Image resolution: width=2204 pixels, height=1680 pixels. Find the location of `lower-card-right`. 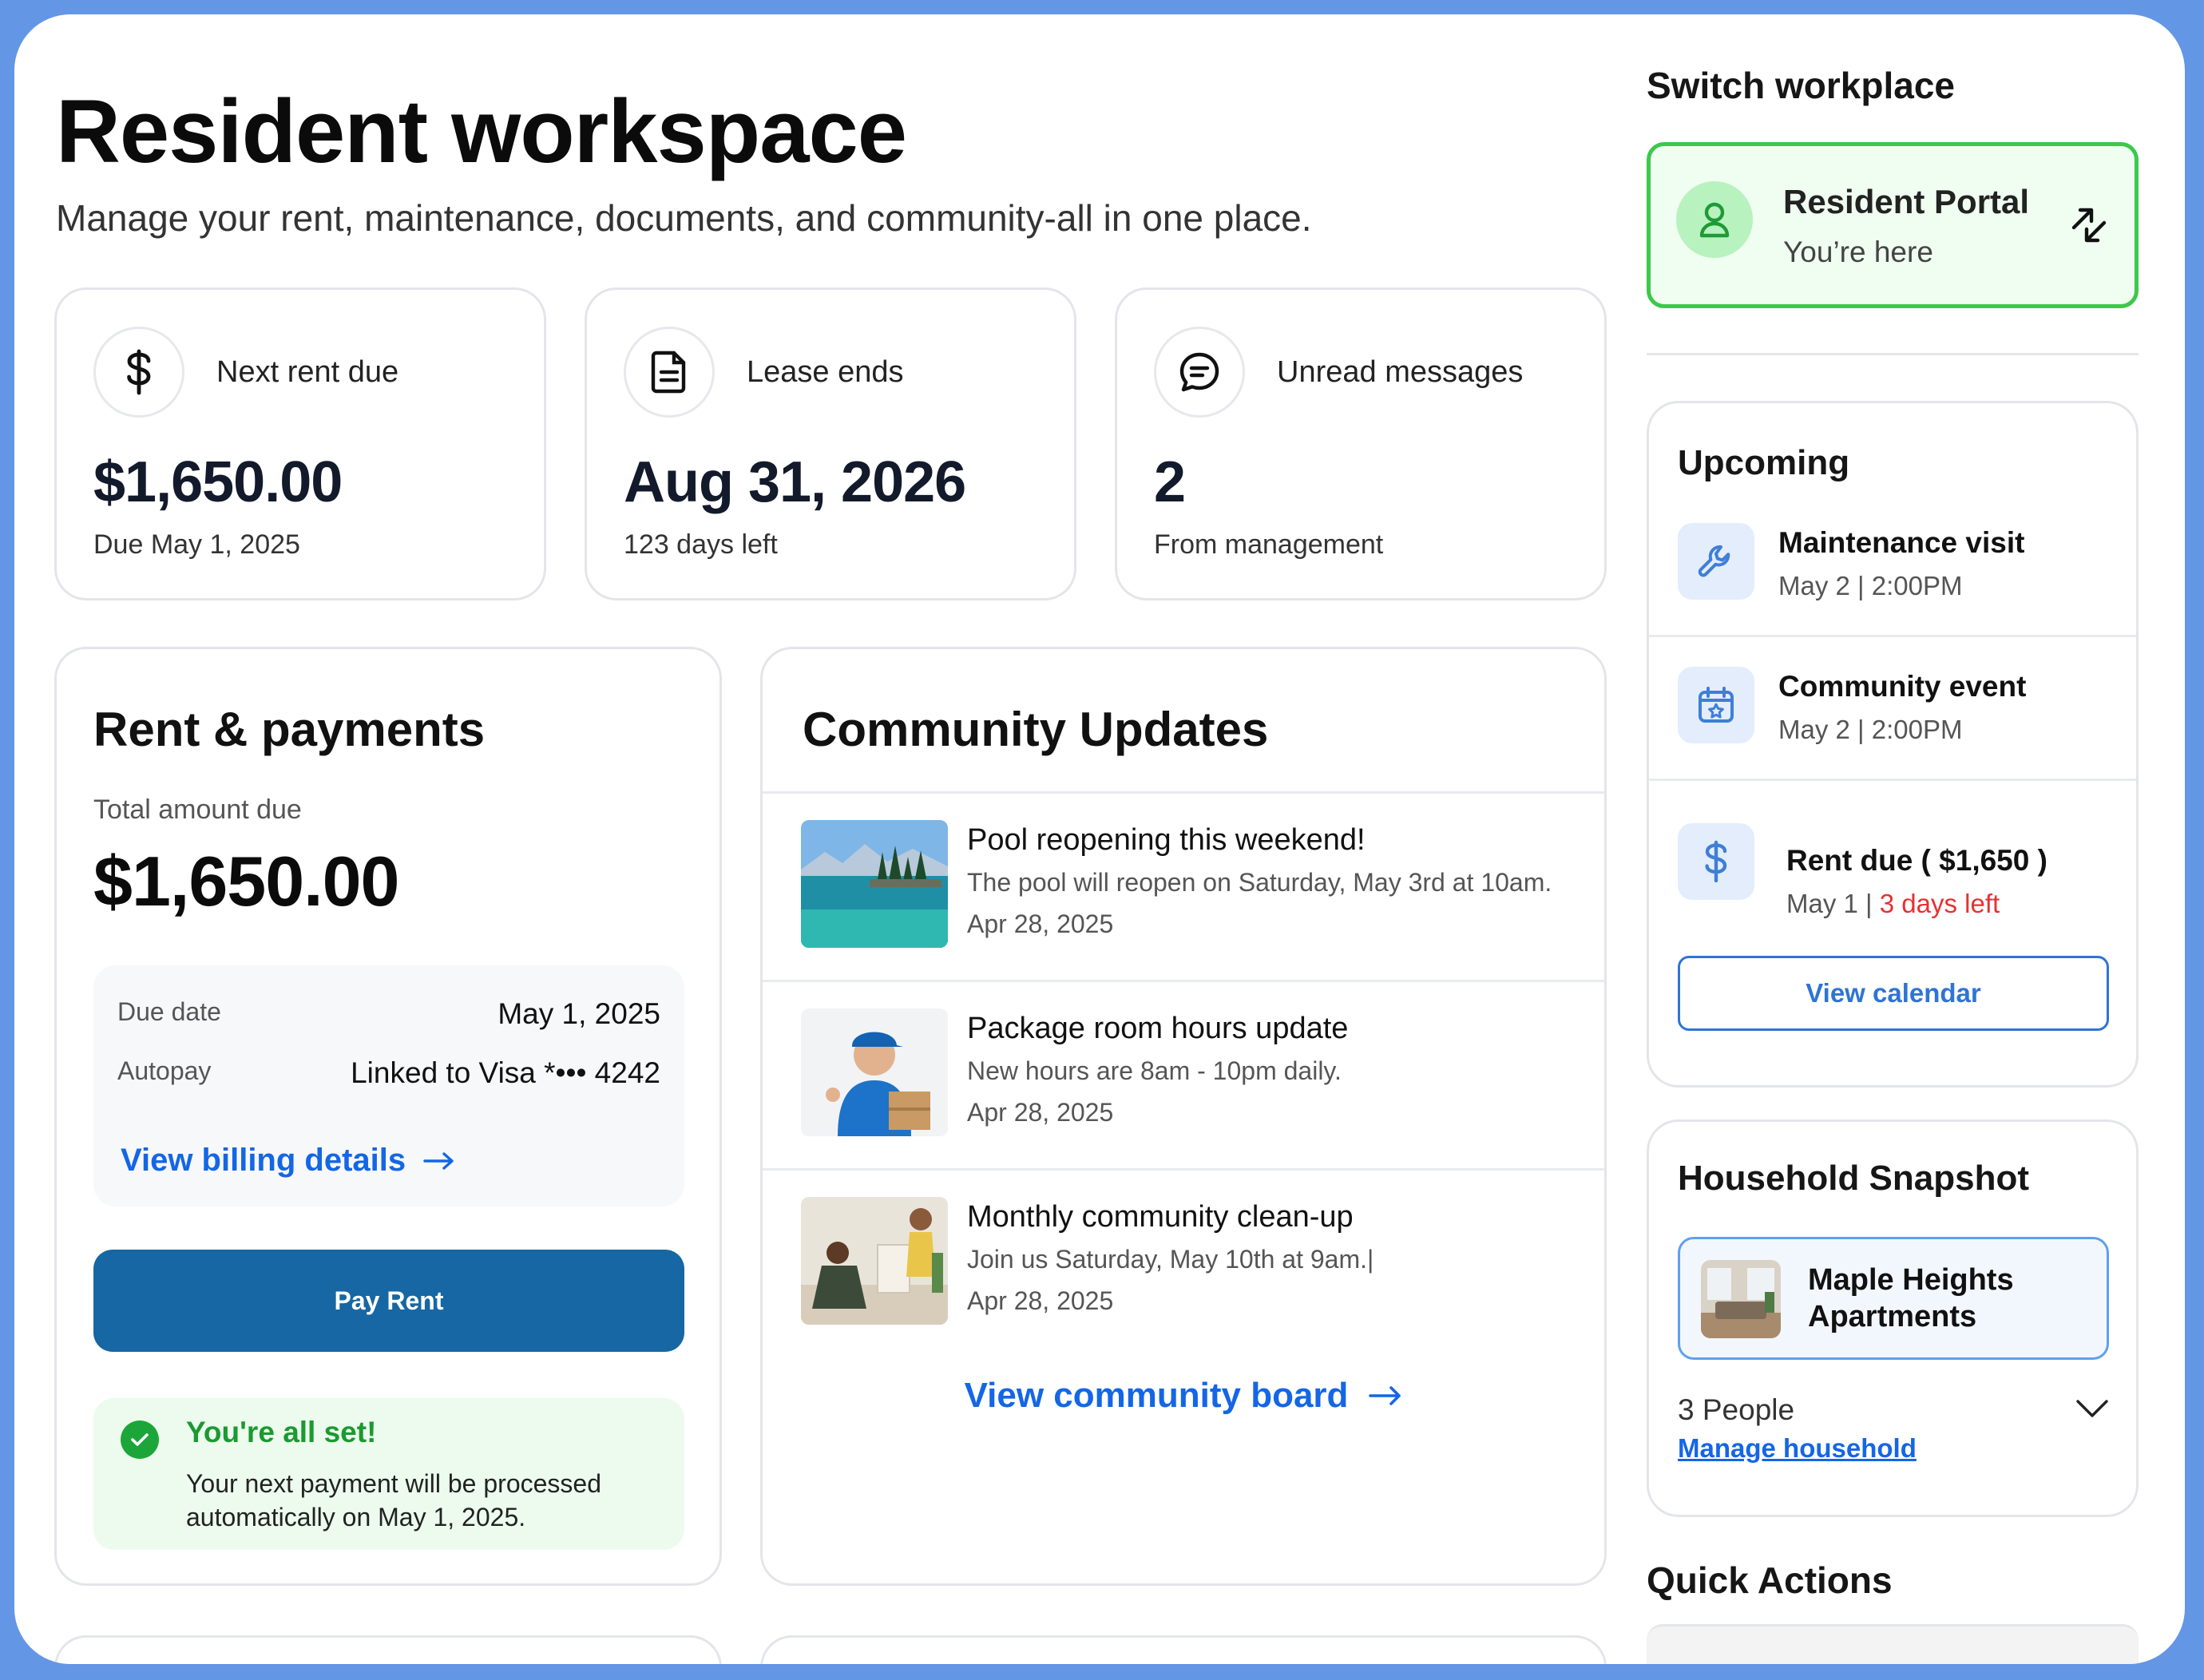

lower-card-right is located at coordinates (1183, 1650).